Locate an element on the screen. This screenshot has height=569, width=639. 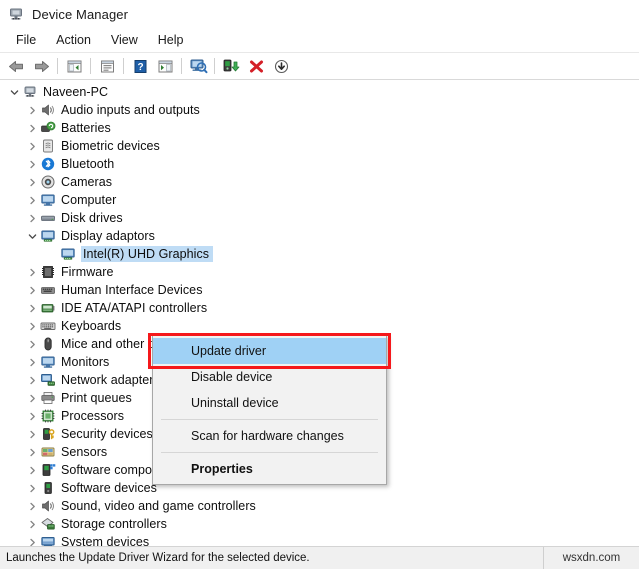
toolbar-uninstall-device is located at coordinates (256, 66).